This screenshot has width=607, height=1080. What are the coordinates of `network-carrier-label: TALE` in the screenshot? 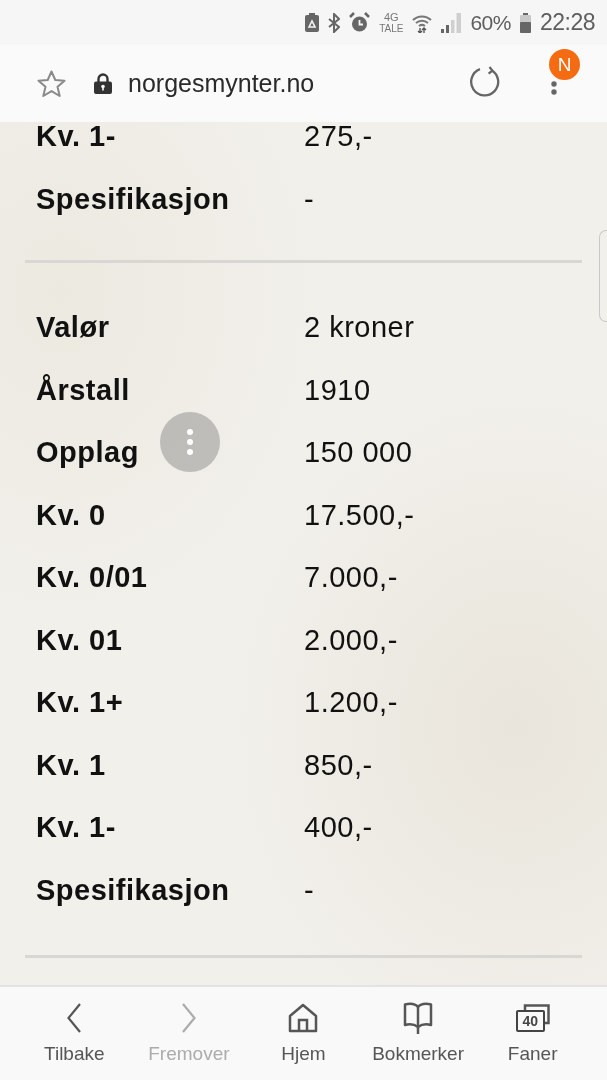 It's located at (391, 28).